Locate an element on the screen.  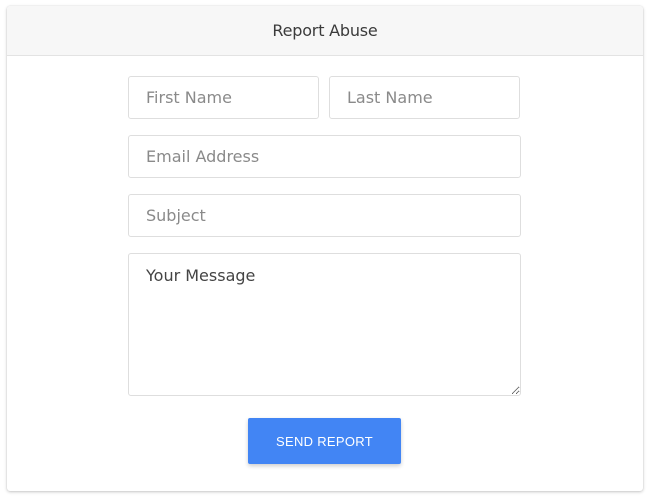
email-input is located at coordinates (324, 156).